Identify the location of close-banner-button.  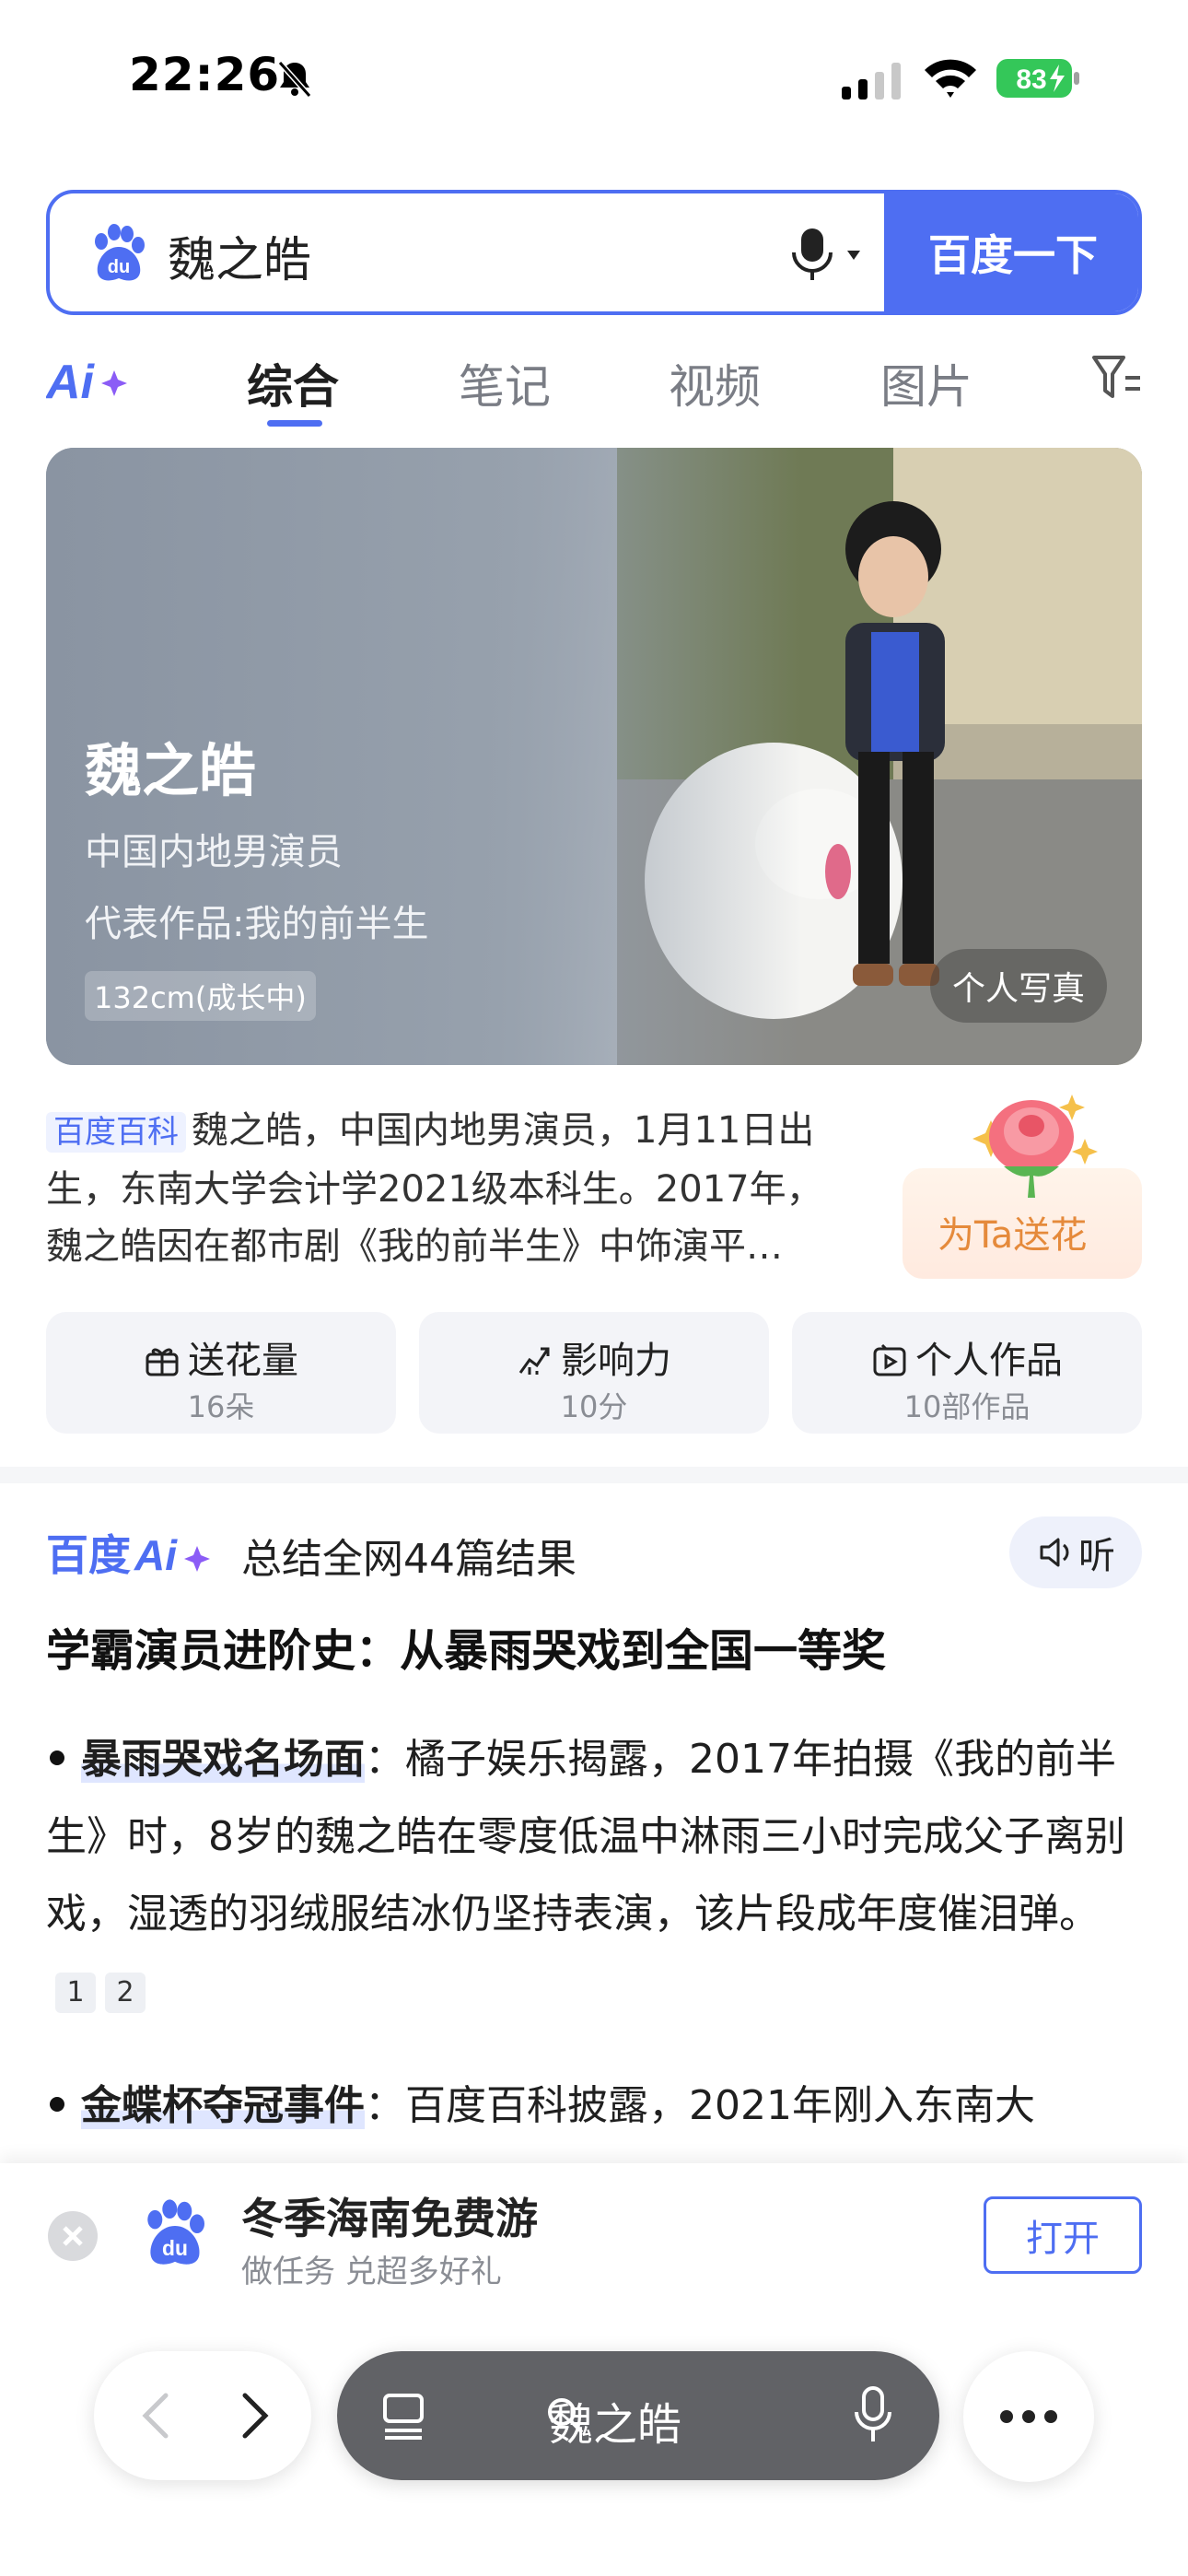
(73, 2236).